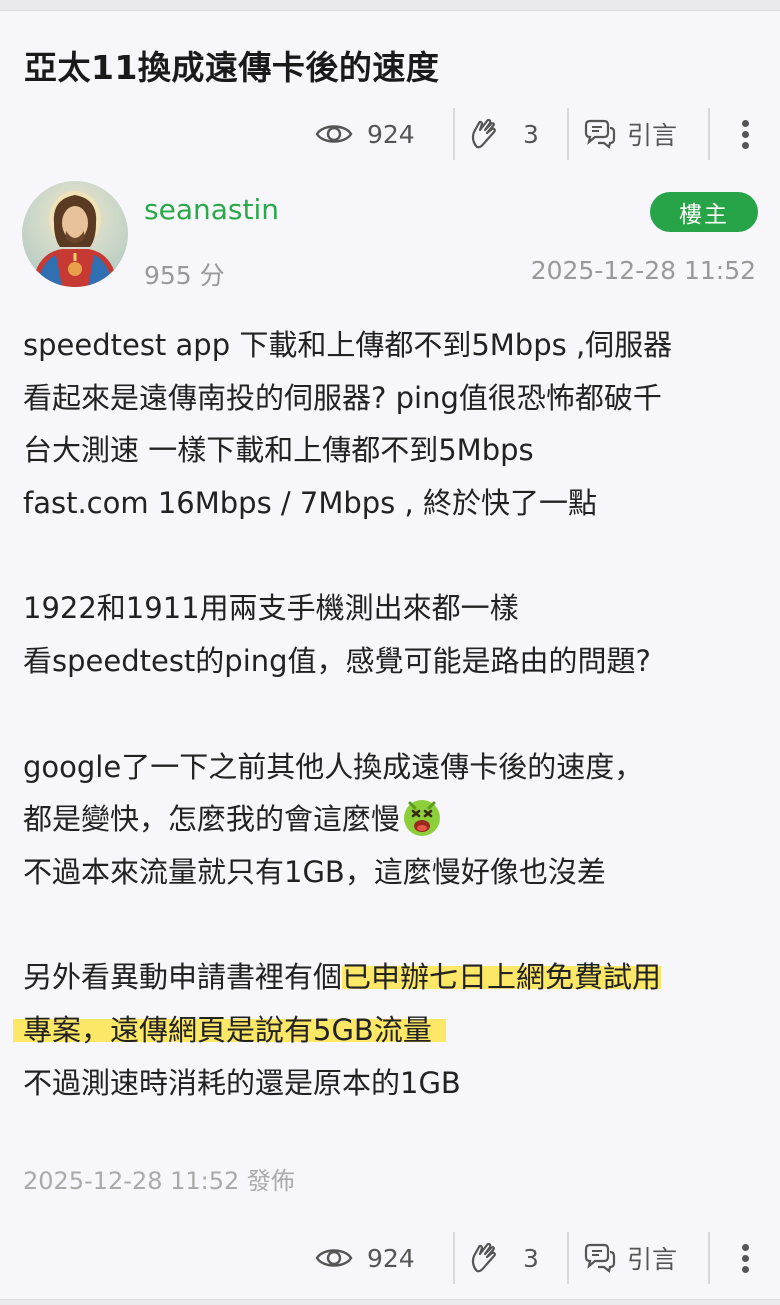 The height and width of the screenshot is (1305, 780). Describe the element at coordinates (184, 275) in the screenshot. I see `user-score: 955 分` at that location.